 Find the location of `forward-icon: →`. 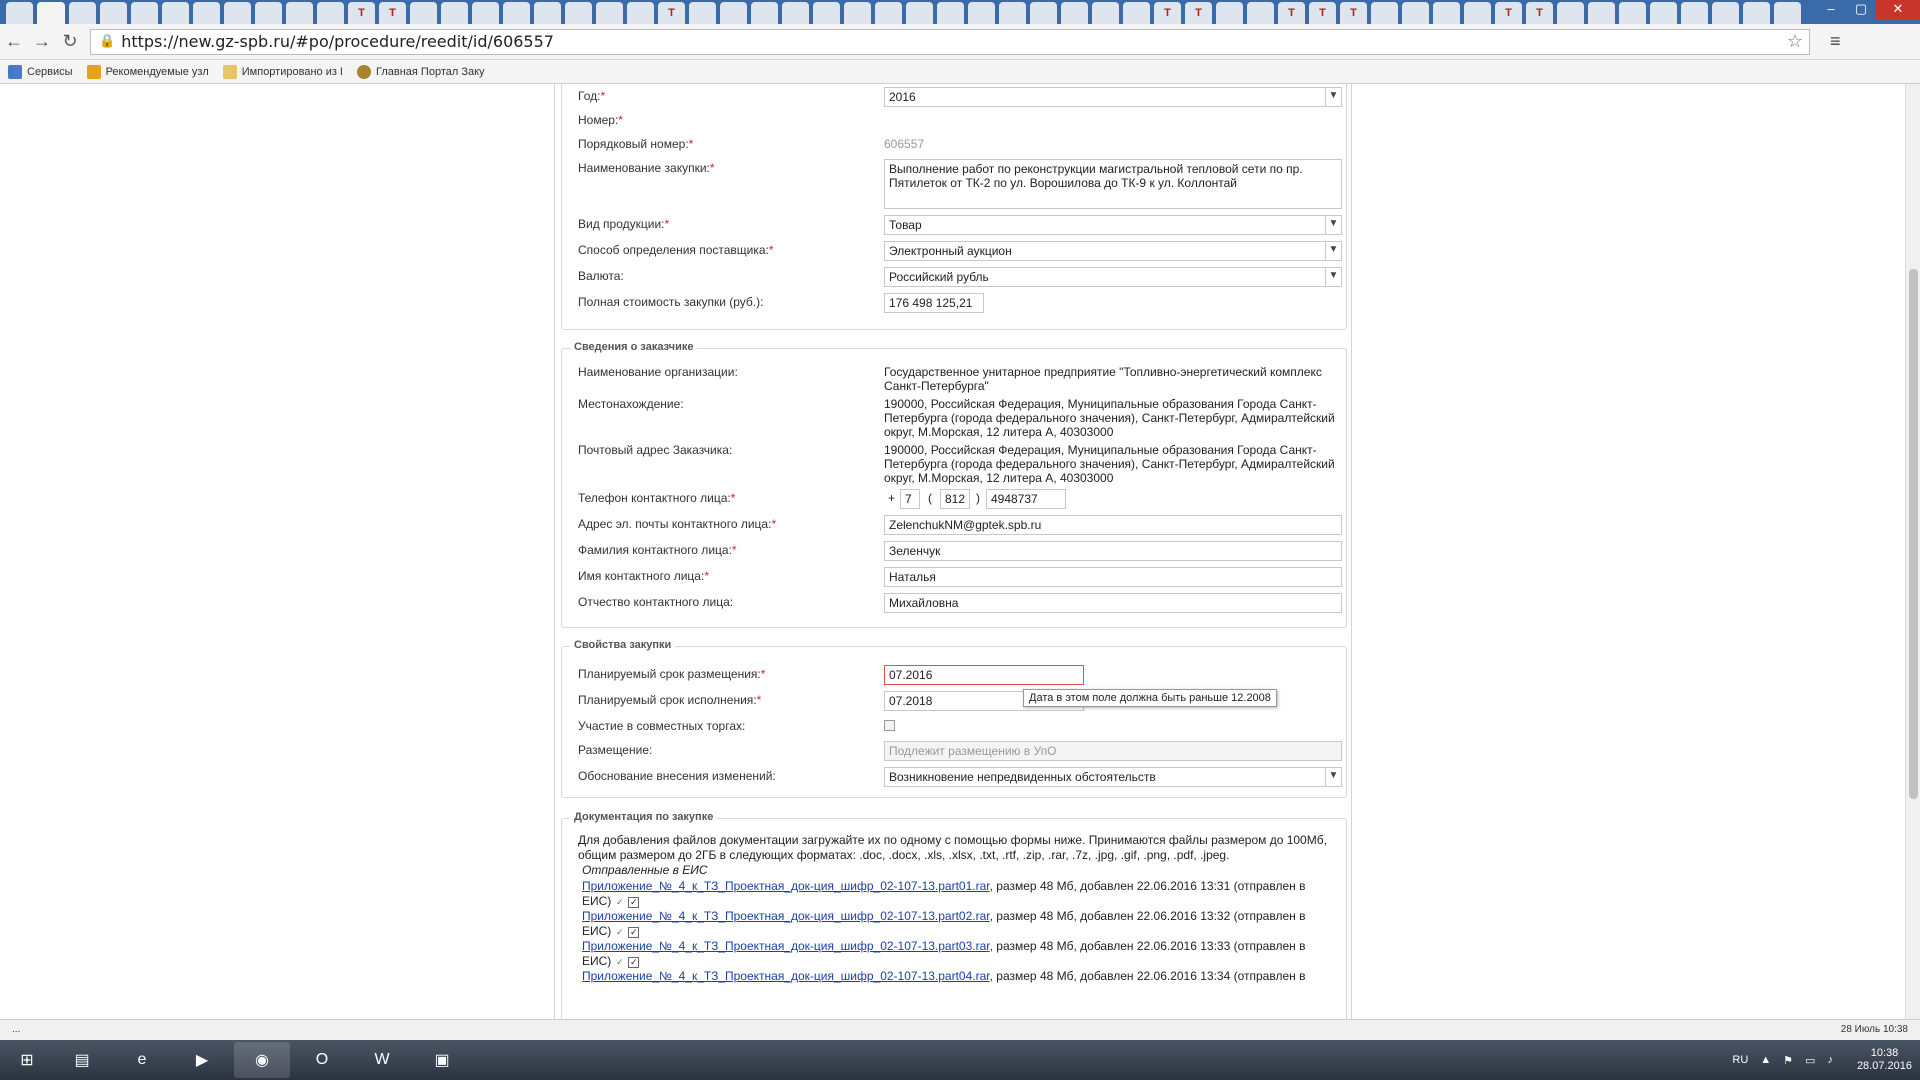

forward-icon: → is located at coordinates (42, 41).